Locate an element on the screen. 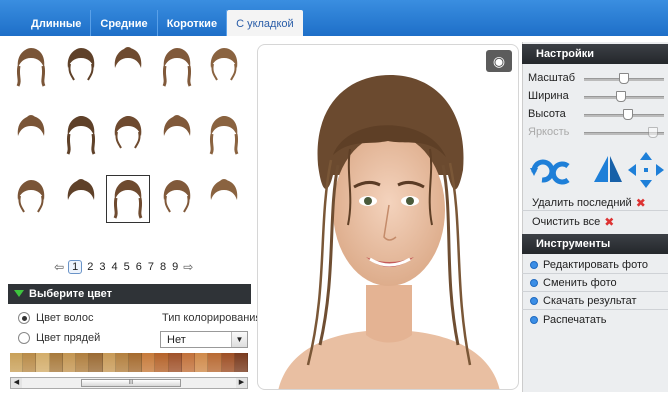  coloring-type-label: Тип колорирования is located at coordinates (212, 318).